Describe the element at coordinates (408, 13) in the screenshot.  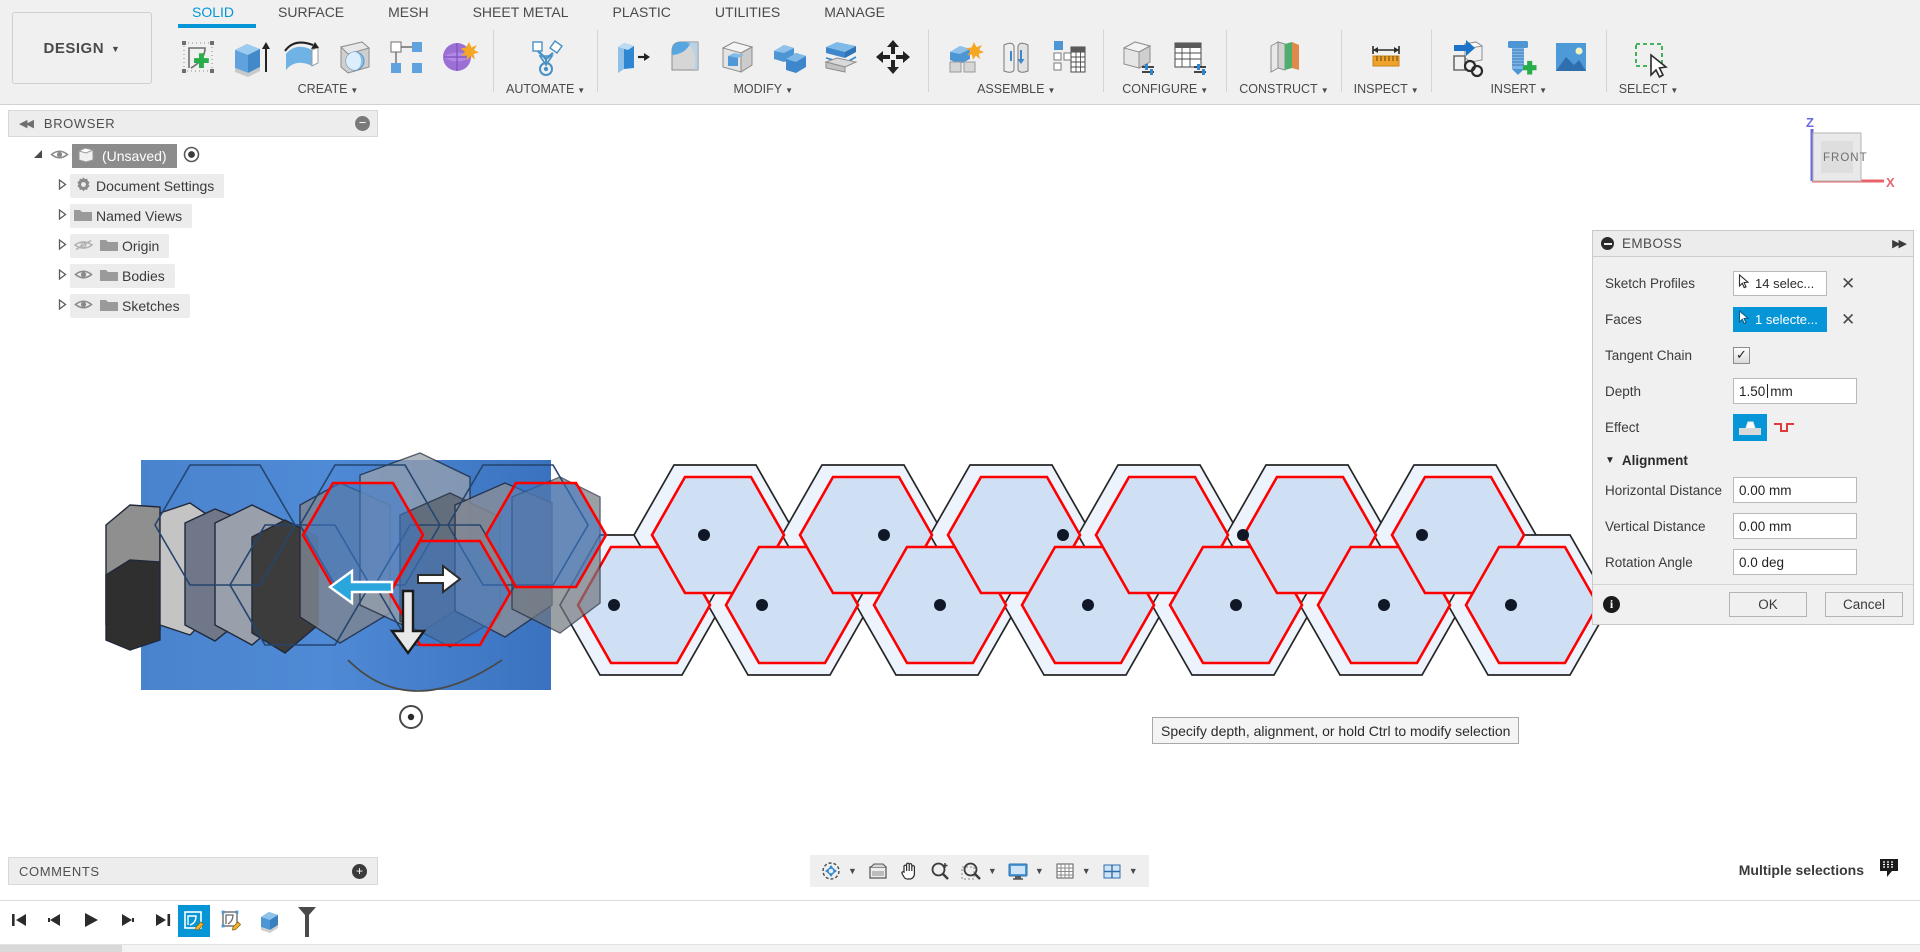
I see `tab-mesh: MESH` at that location.